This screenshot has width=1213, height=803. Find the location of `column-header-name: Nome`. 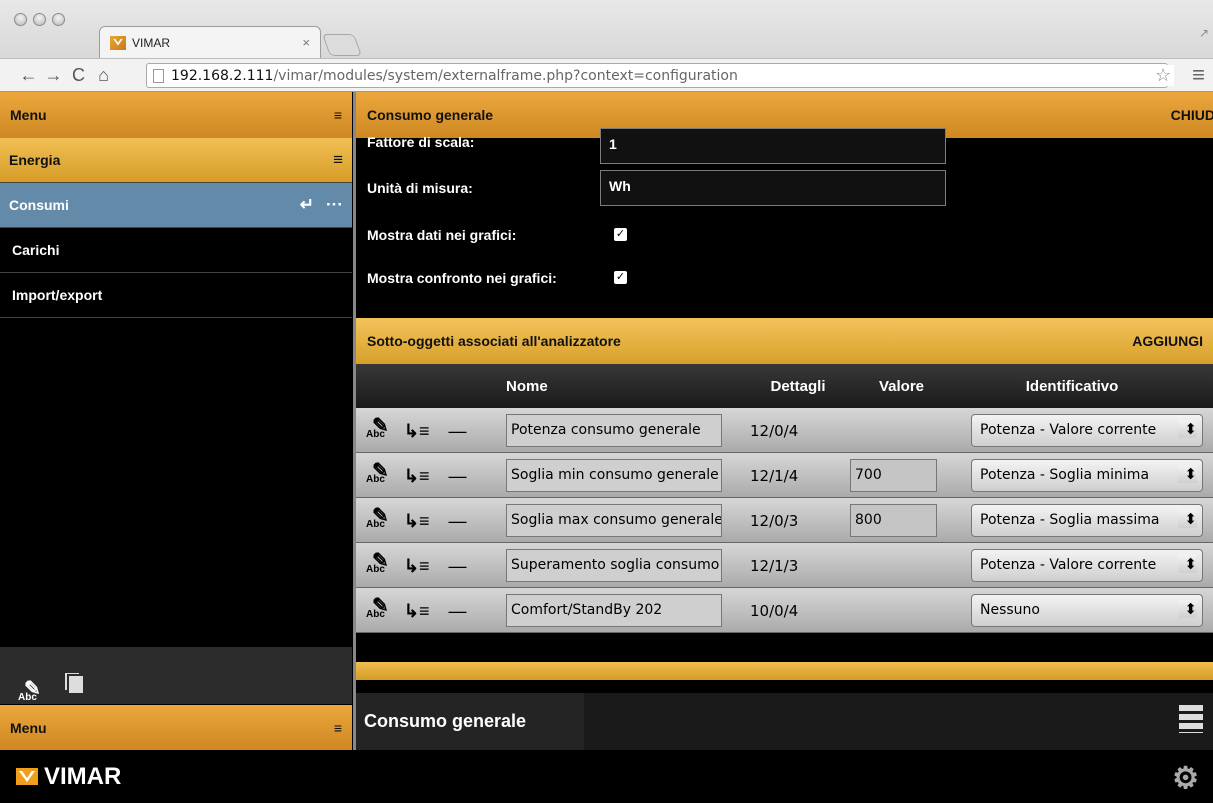

column-header-name: Nome is located at coordinates (527, 386).